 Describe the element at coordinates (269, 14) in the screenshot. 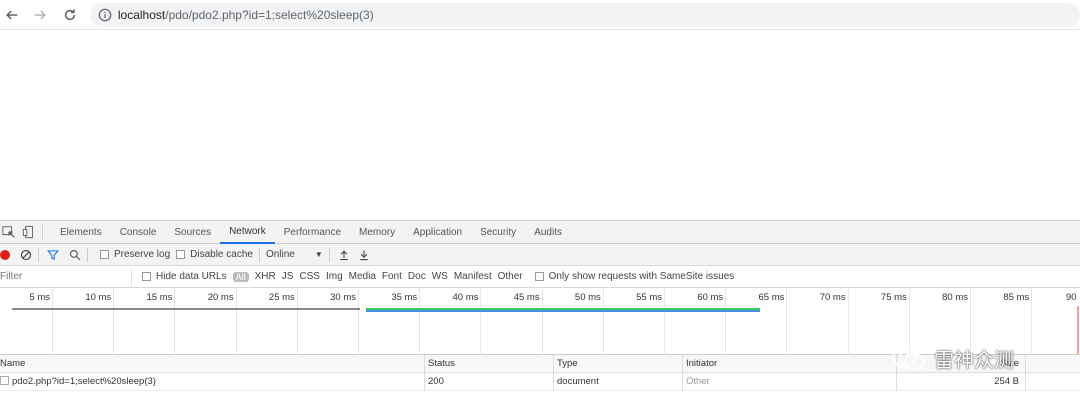

I see `url-path: /pdo/pdo2.php?id=1;select%20sleep(3)` at that location.